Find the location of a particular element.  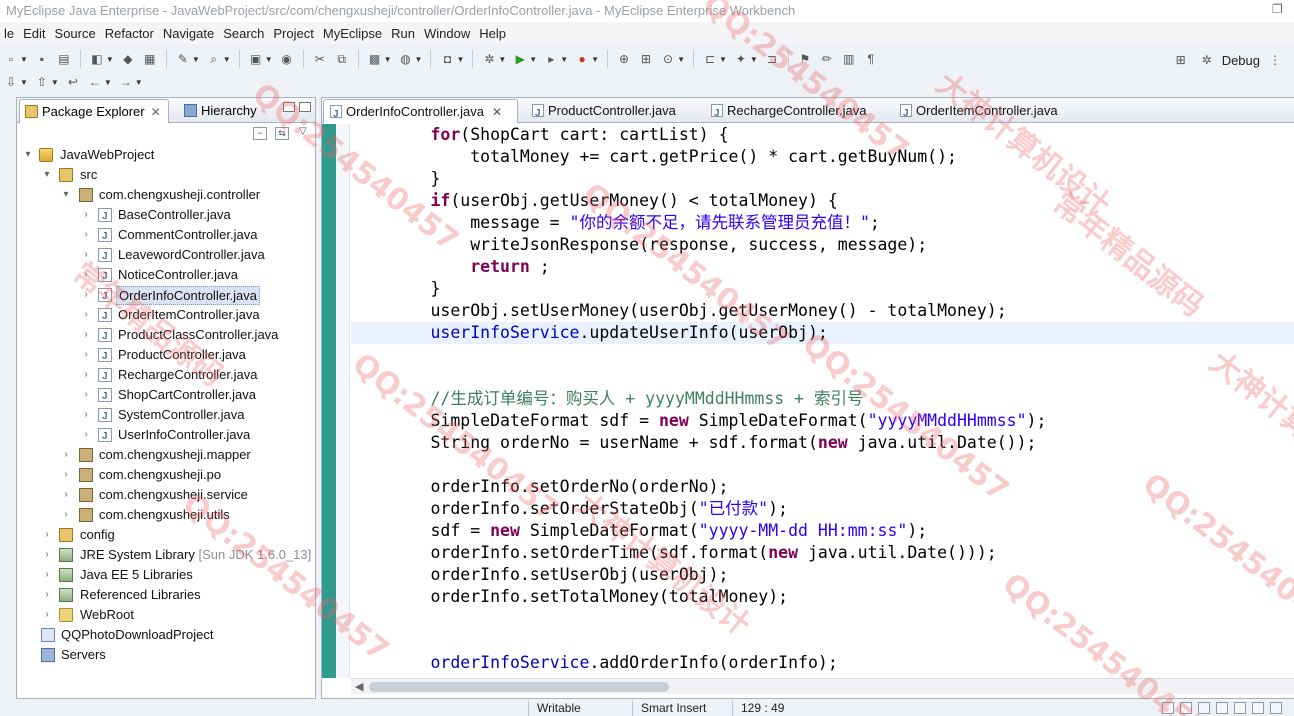

menu-help: Help is located at coordinates (493, 33).